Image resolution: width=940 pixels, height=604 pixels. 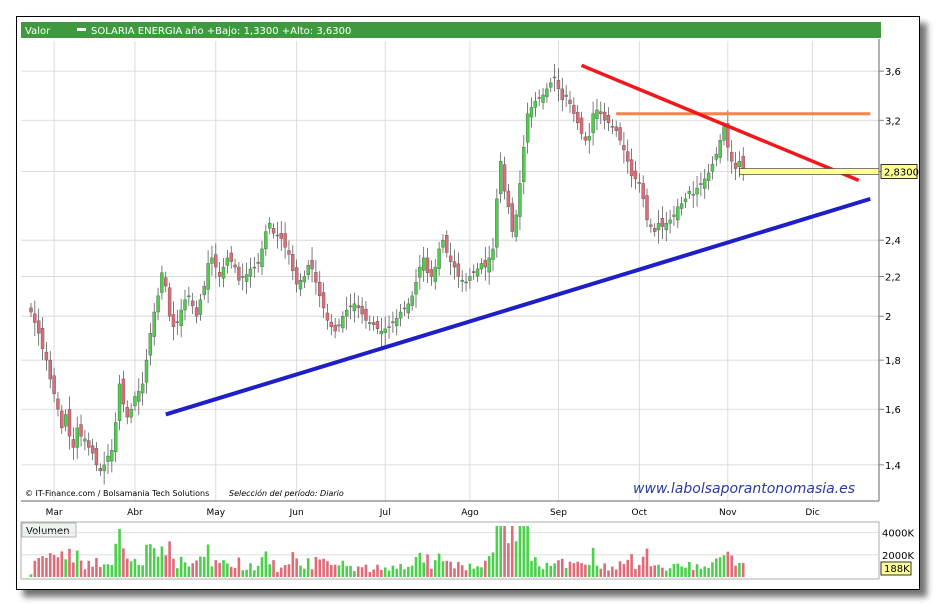 I want to click on ticker-swatch, so click(x=81, y=29).